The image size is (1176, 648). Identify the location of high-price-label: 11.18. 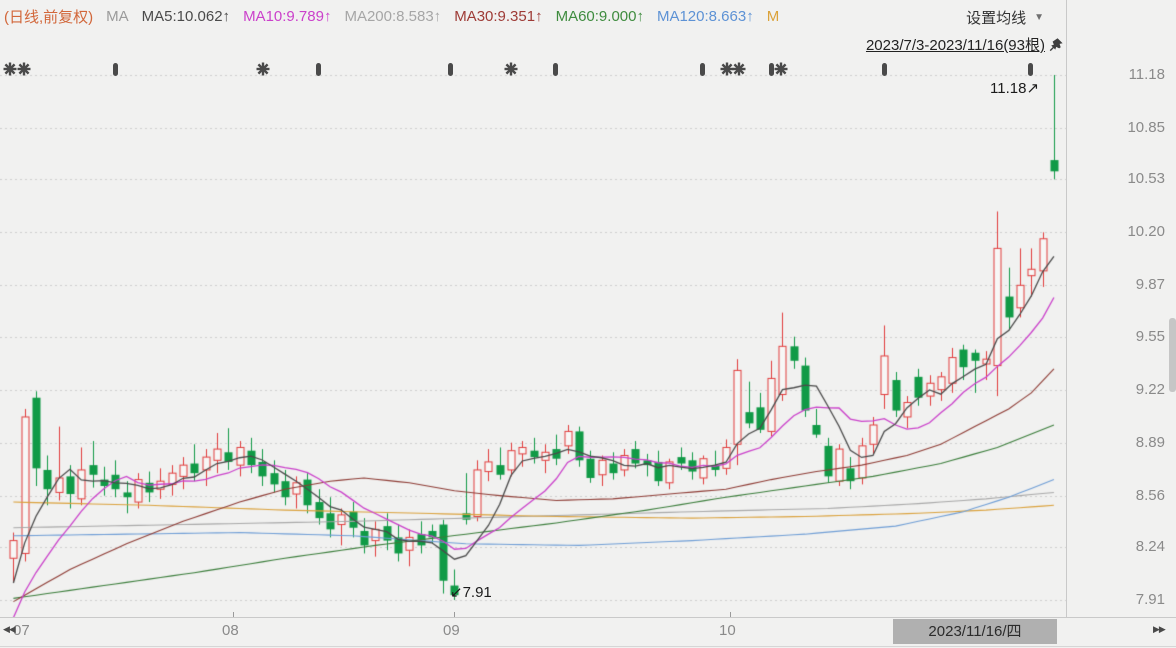
(1008, 88).